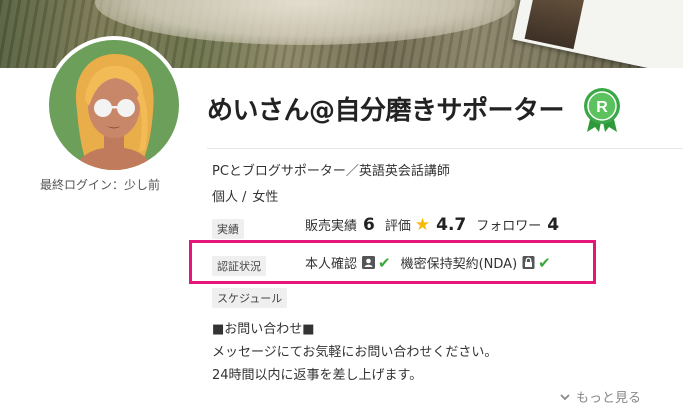 The width and height of the screenshot is (683, 417). I want to click on avatar-illustration, so click(114, 105).